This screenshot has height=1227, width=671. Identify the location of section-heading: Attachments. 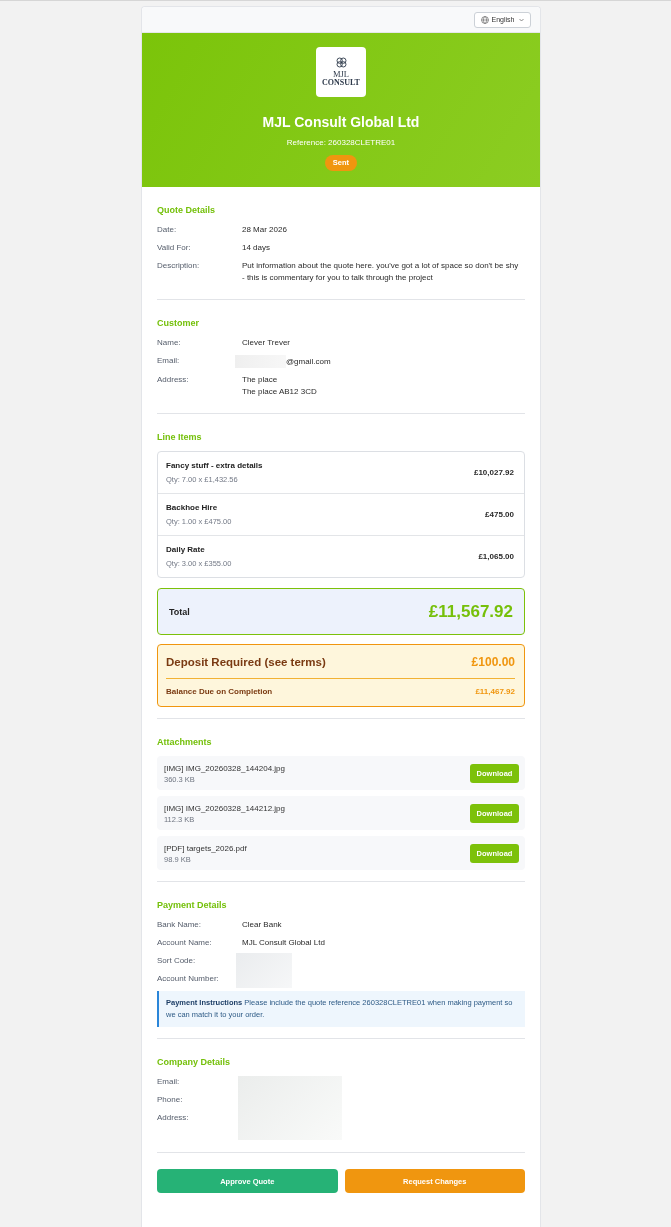
(185, 742).